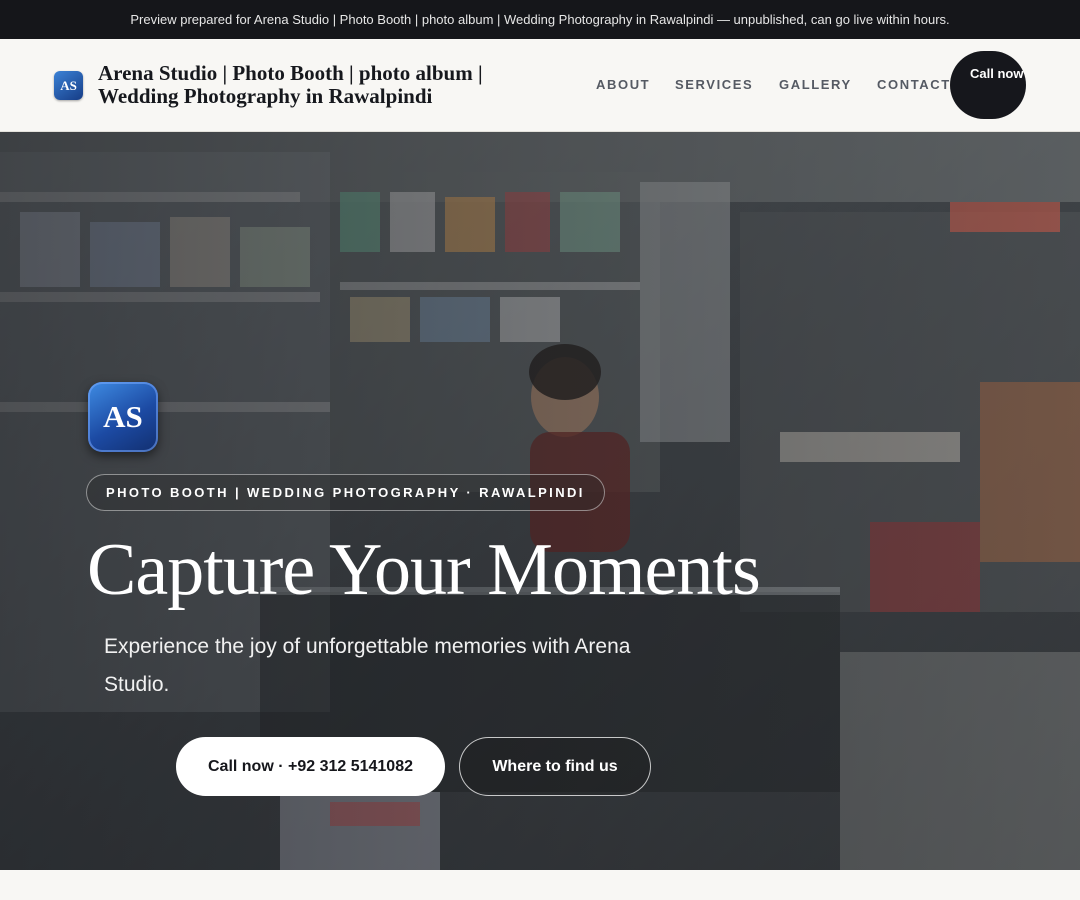 This screenshot has width=1080, height=900. Describe the element at coordinates (988, 85) in the screenshot. I see `header-call-button: Call now` at that location.